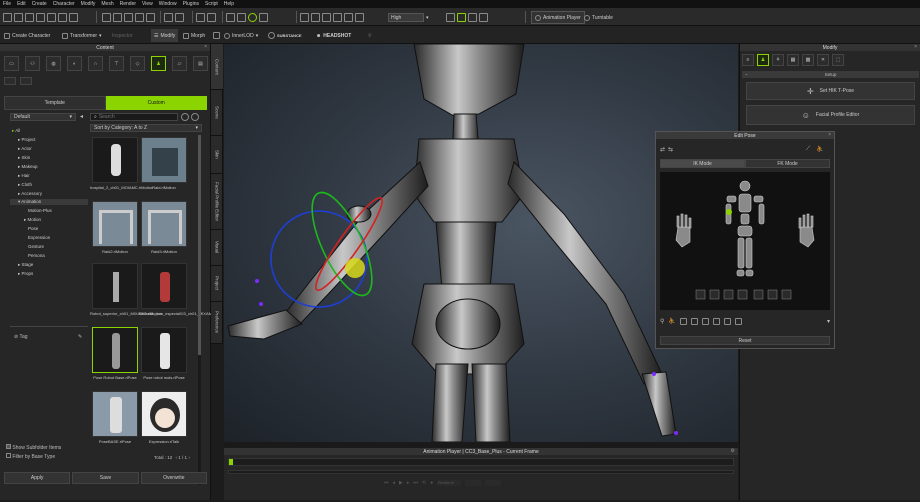 The width and height of the screenshot is (920, 502). I want to click on mirror-left-icon: ⇄, so click(662, 149).